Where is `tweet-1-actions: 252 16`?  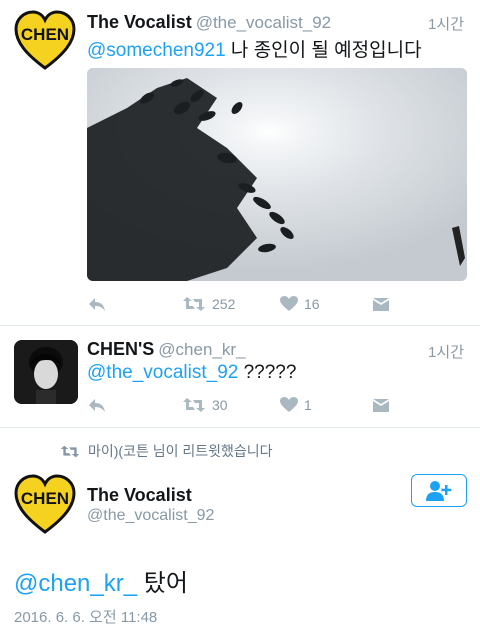 tweet-1-actions: 252 16 is located at coordinates (252, 304).